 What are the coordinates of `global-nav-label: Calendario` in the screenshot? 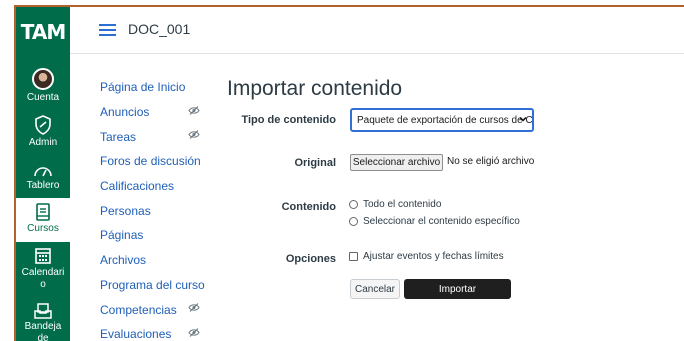 It's located at (43, 278).